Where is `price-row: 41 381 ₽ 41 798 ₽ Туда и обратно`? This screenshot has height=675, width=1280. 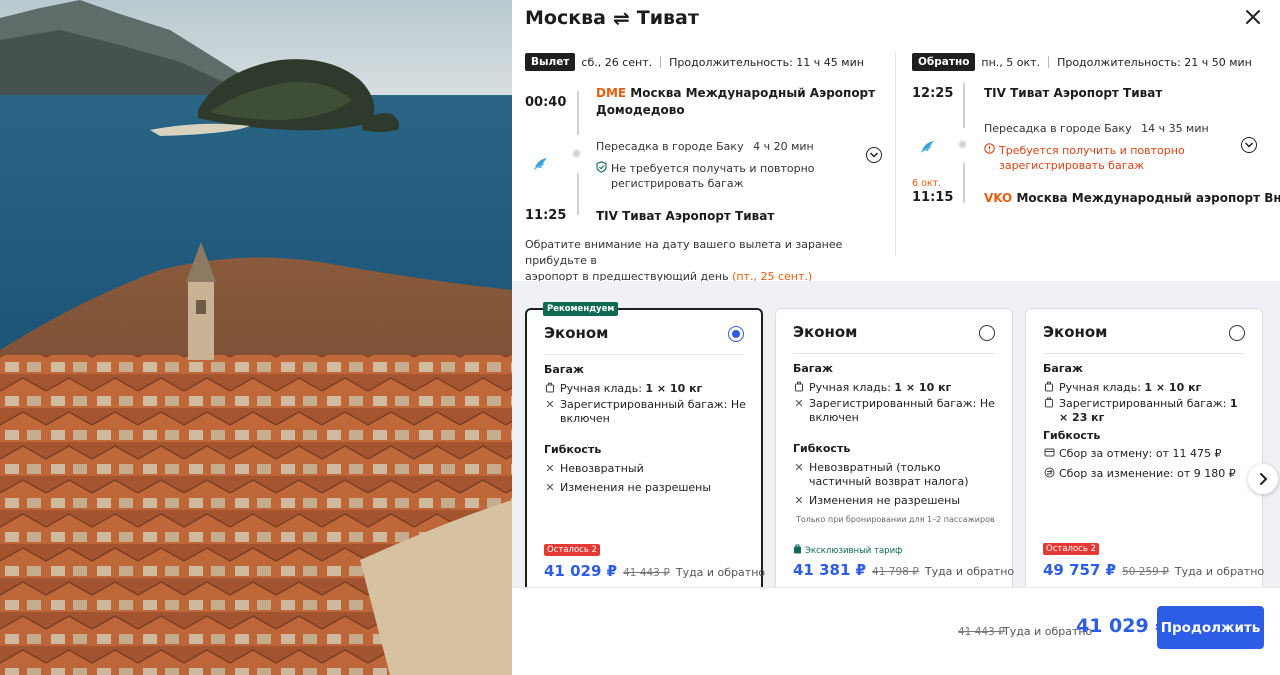 price-row: 41 381 ₽ 41 798 ₽ Туда и обратно is located at coordinates (903, 570).